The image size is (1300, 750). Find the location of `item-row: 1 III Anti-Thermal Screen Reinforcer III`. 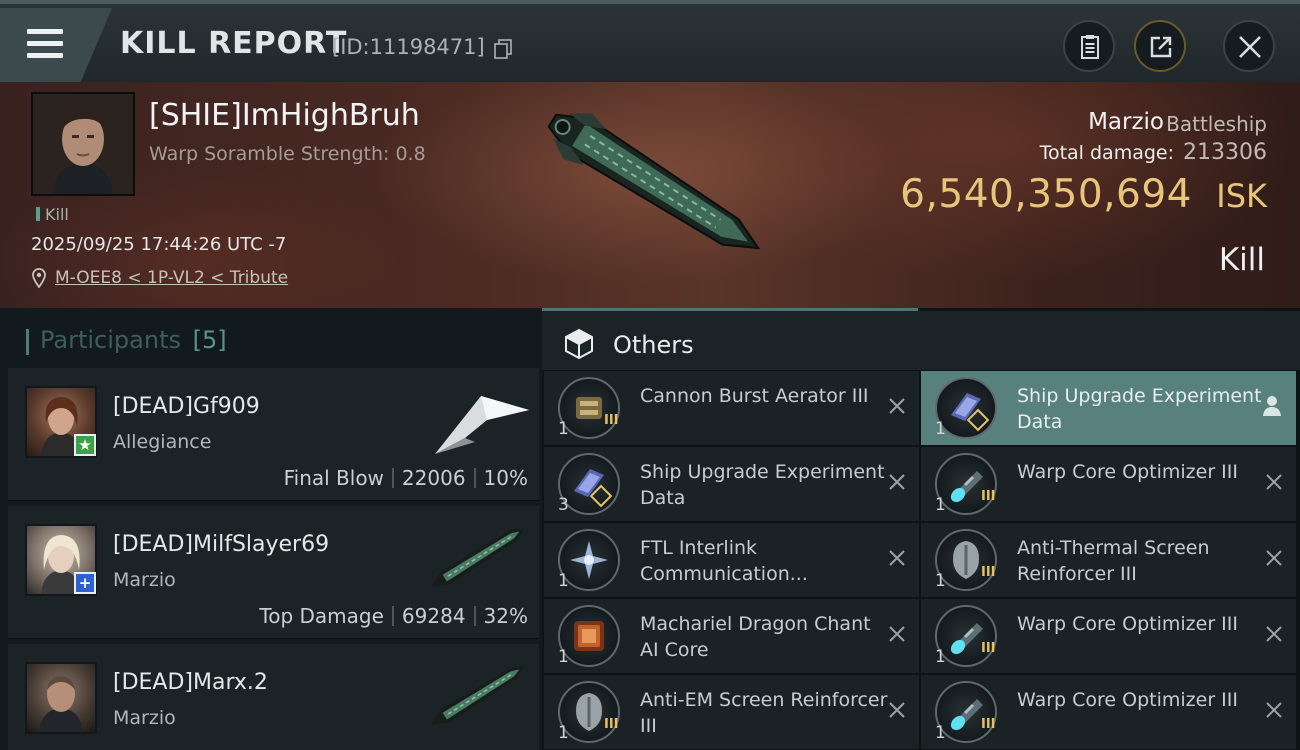

item-row: 1 III Anti-Thermal Screen Reinforcer III is located at coordinates (1108, 560).